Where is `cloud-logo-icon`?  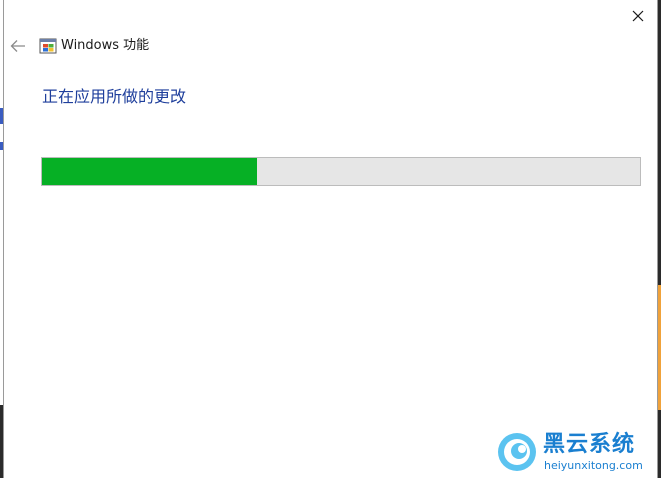 cloud-logo-icon is located at coordinates (517, 452).